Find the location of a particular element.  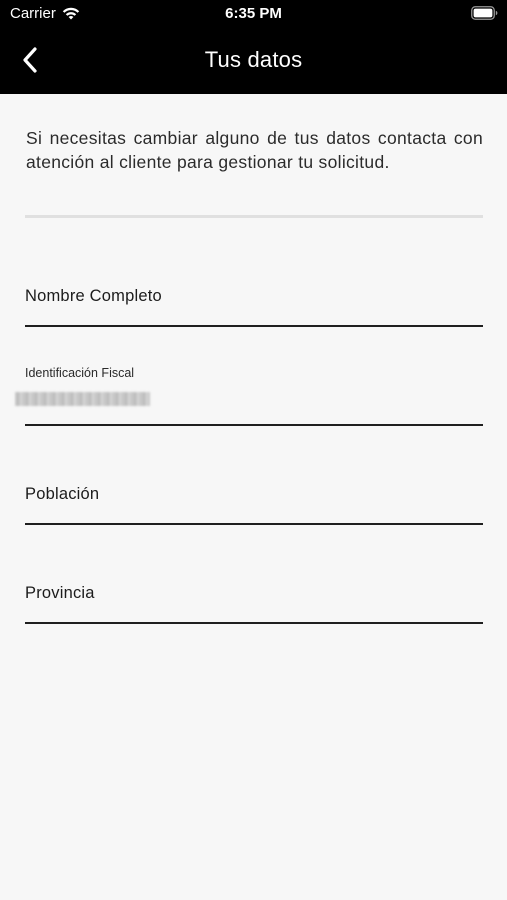

full-name-placeholder: Nombre Completo is located at coordinates (93, 296).